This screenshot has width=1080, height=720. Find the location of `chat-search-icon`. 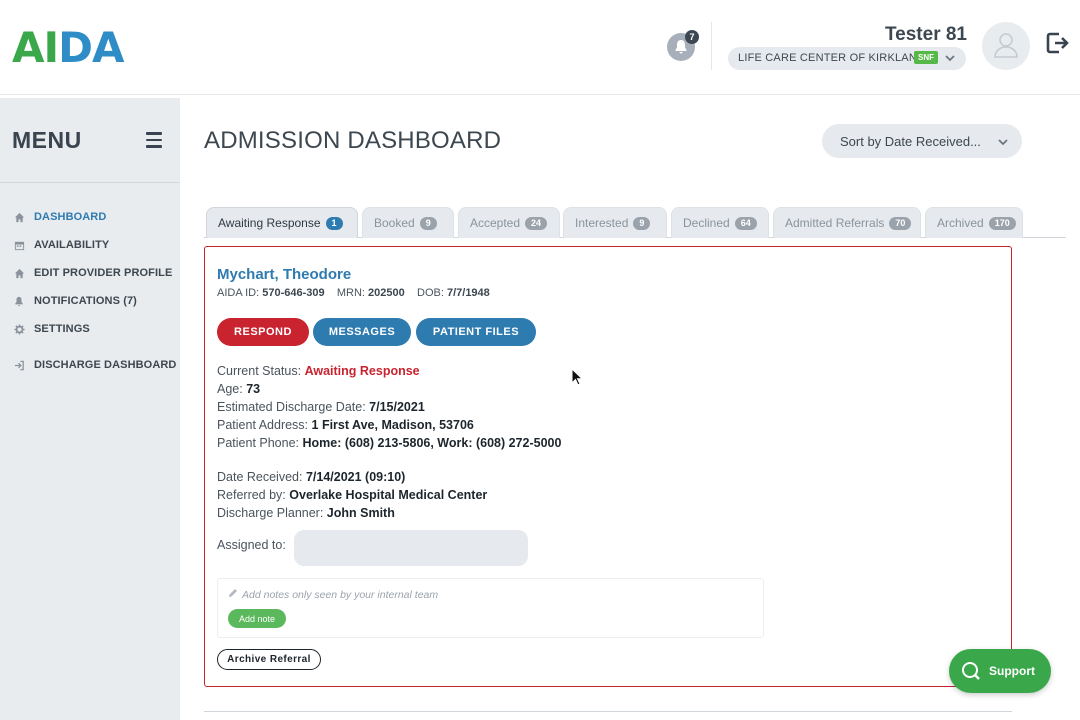

chat-search-icon is located at coordinates (971, 671).